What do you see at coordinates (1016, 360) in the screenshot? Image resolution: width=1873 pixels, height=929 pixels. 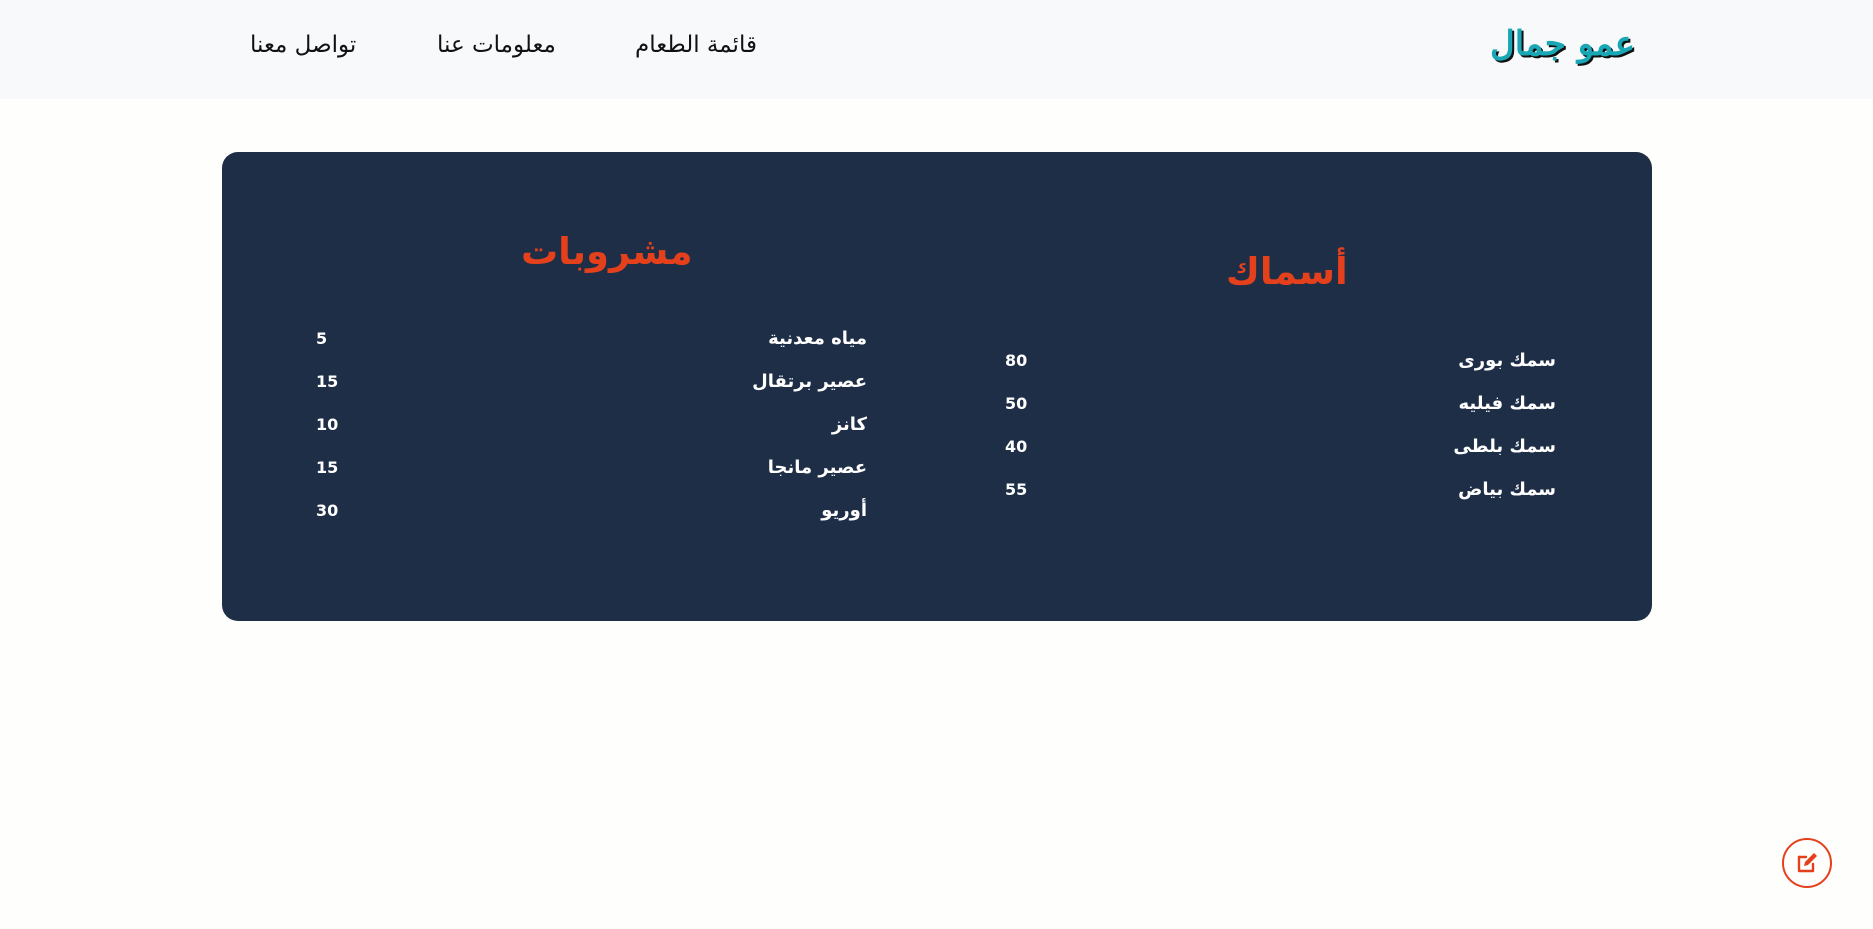 I see `item-price: 80` at bounding box center [1016, 360].